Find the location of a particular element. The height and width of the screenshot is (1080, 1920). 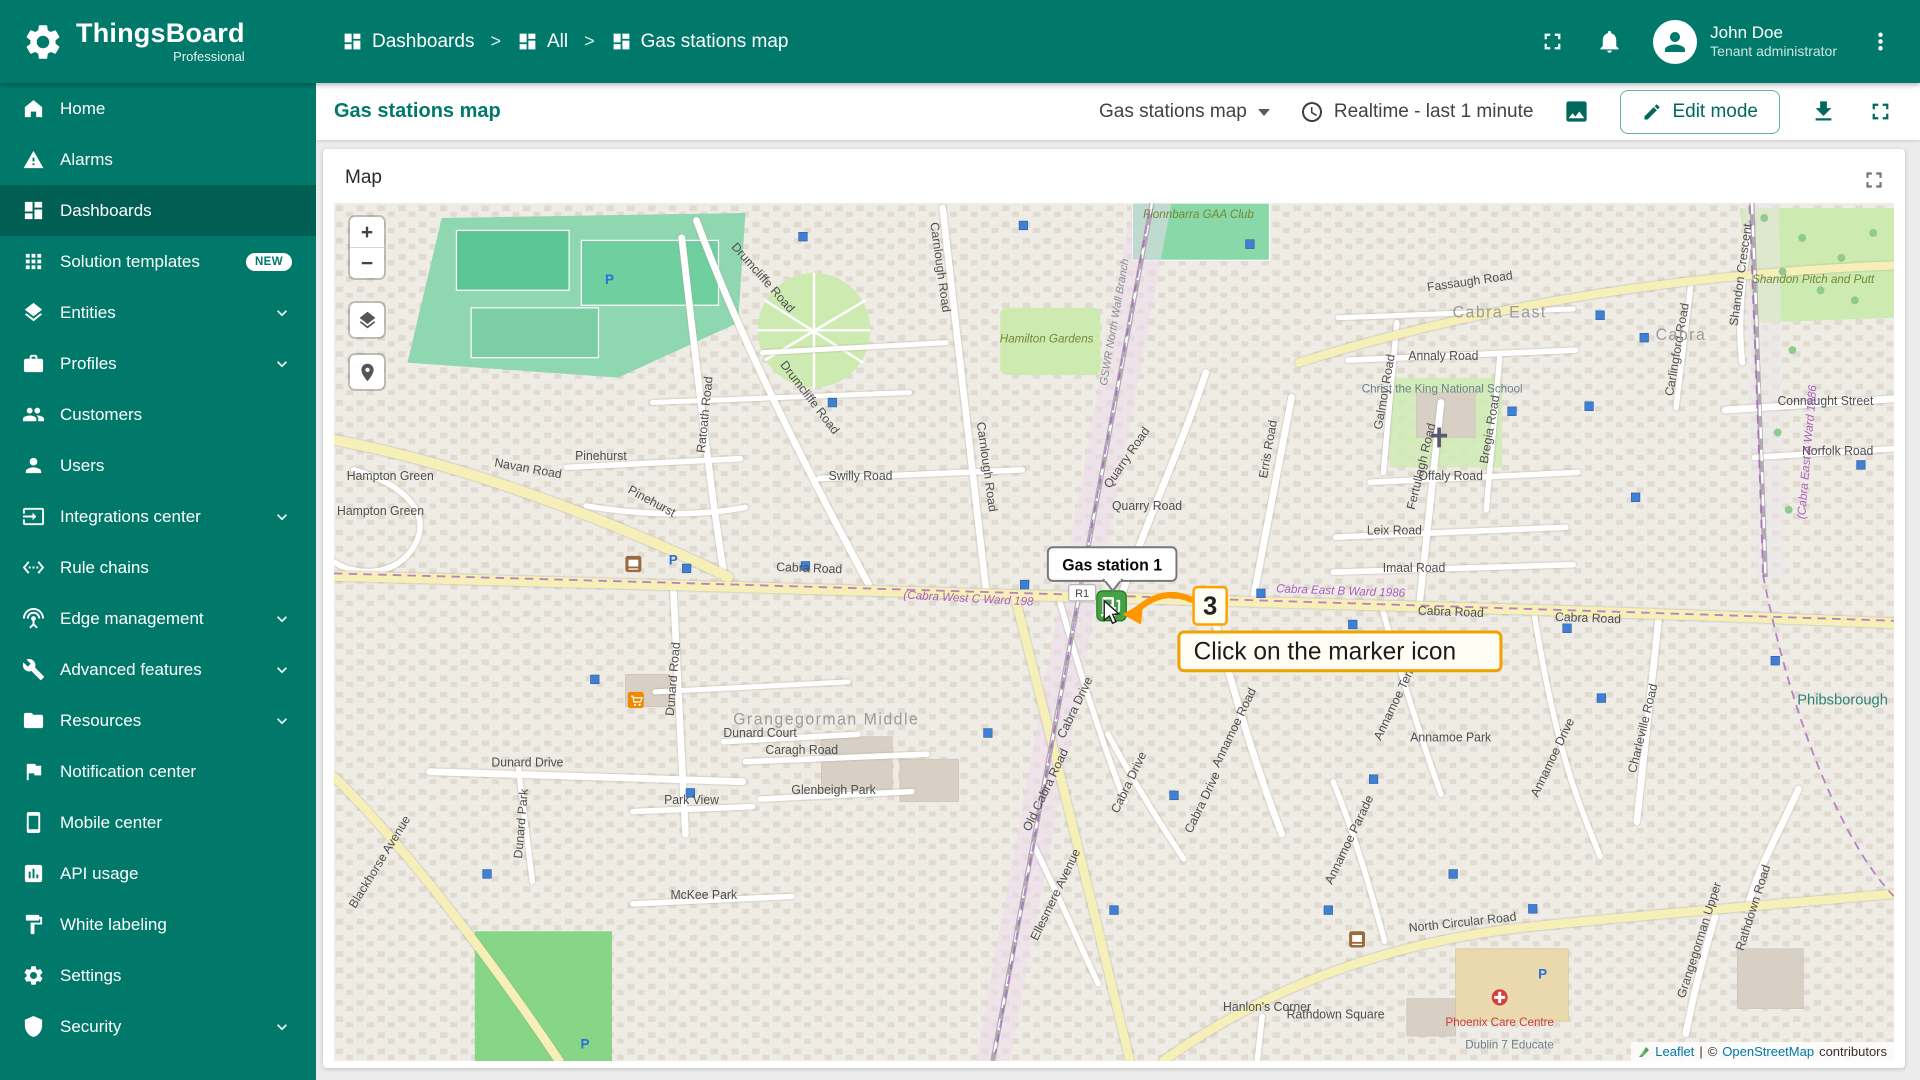

sidebar-item-api-usage: API usage is located at coordinates (158, 873).